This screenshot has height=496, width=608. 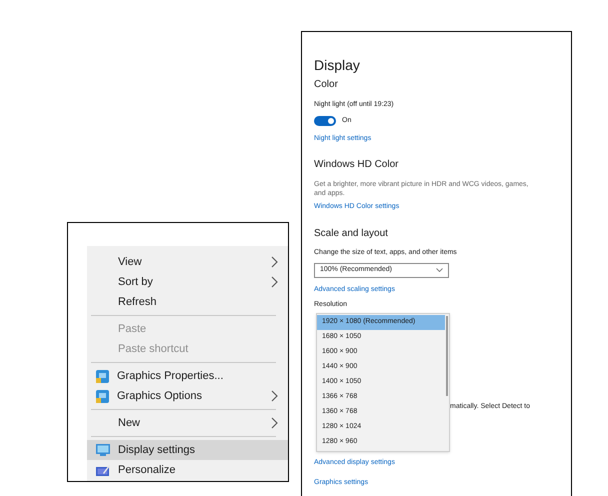 What do you see at coordinates (103, 470) in the screenshot?
I see `paintbrush-monitor-icon` at bounding box center [103, 470].